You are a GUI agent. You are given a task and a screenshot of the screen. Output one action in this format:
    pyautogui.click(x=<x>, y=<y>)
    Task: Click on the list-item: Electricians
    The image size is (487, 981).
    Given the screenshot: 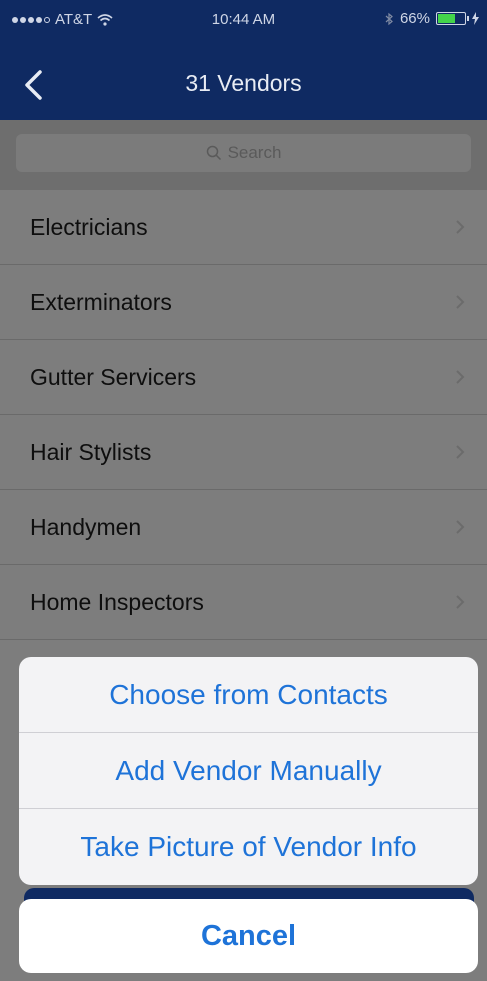 What is the action you would take?
    pyautogui.click(x=243, y=227)
    